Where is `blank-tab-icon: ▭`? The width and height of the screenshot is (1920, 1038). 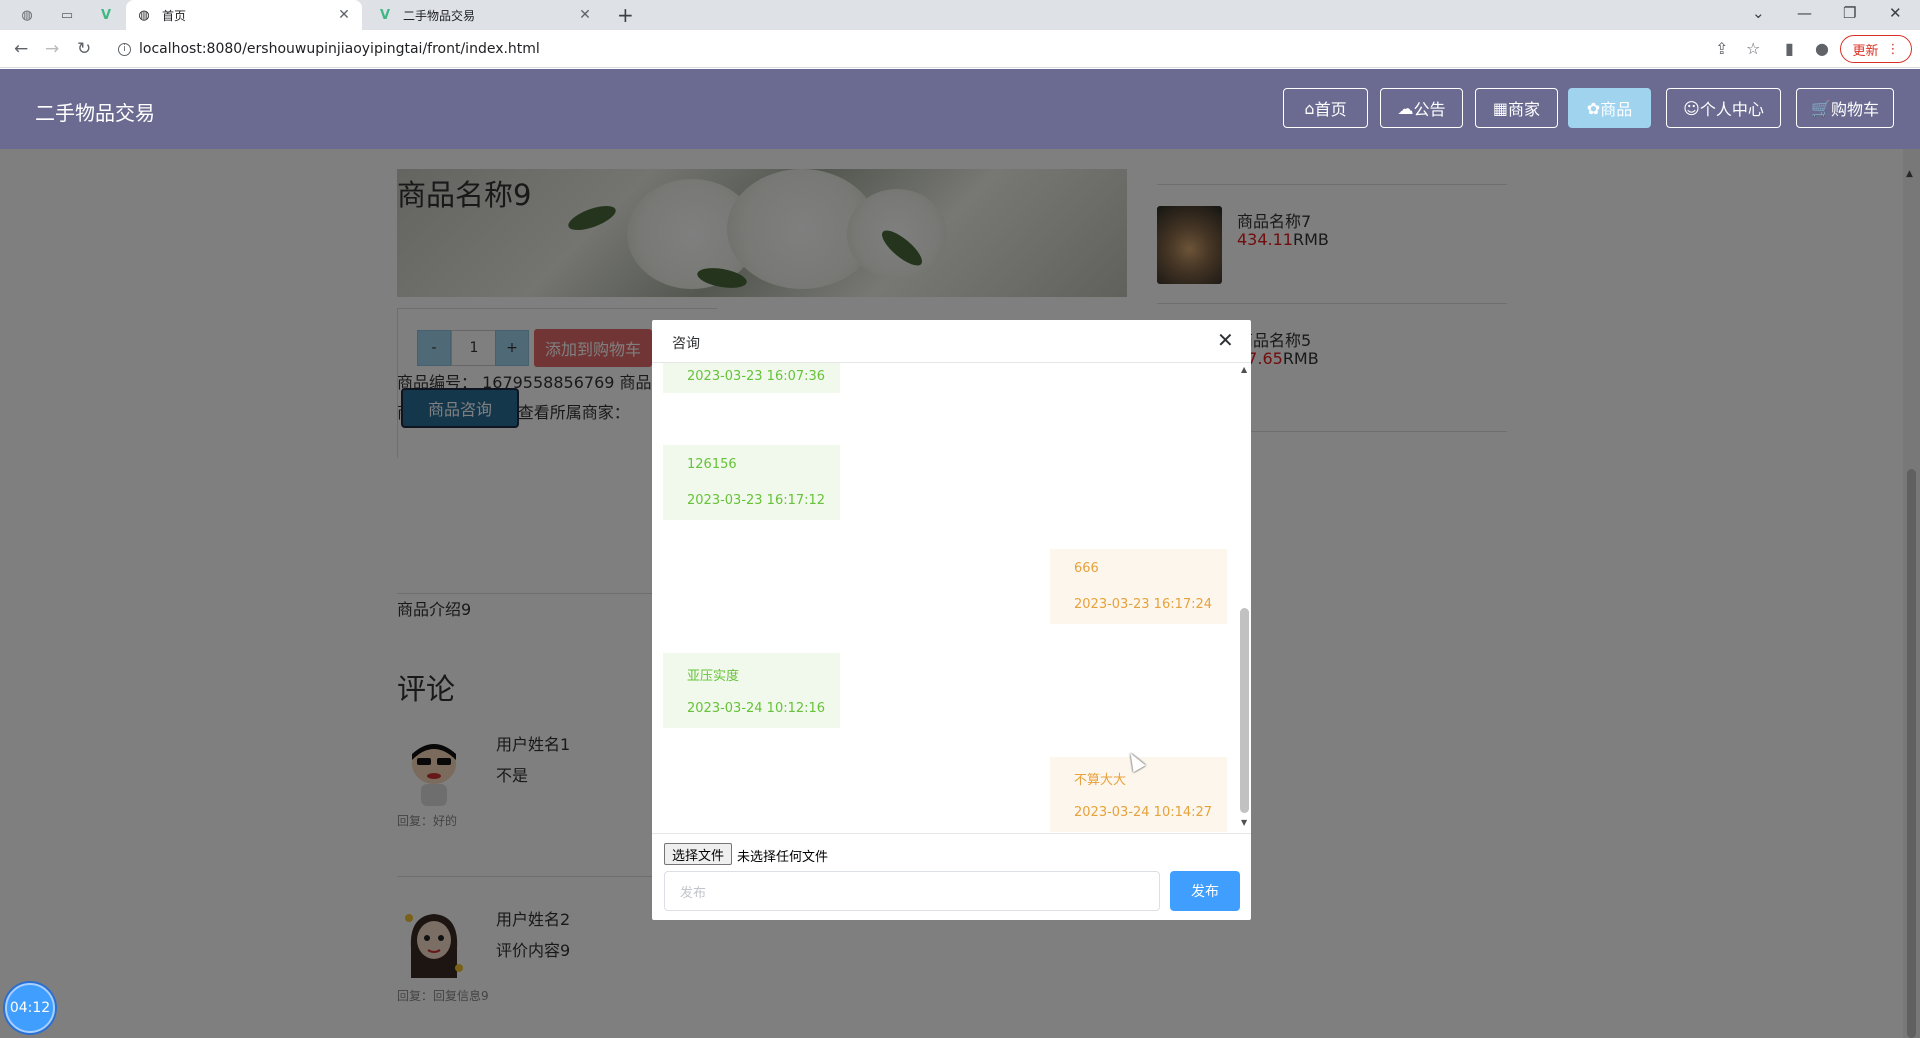
blank-tab-icon: ▭ is located at coordinates (67, 15).